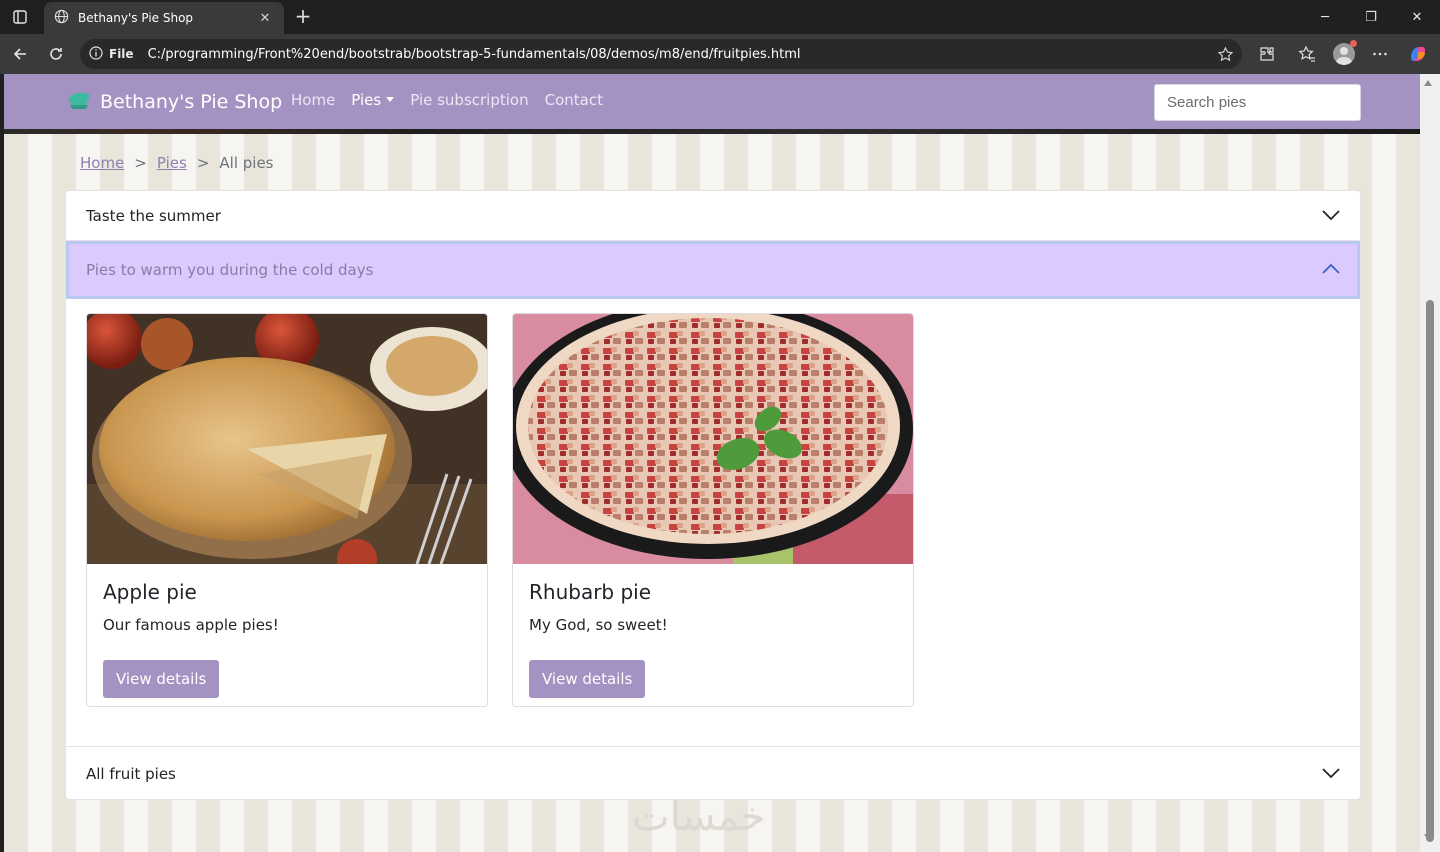 The height and width of the screenshot is (852, 1440). Describe the element at coordinates (121, 54) in the screenshot. I see `file-label: File` at that location.